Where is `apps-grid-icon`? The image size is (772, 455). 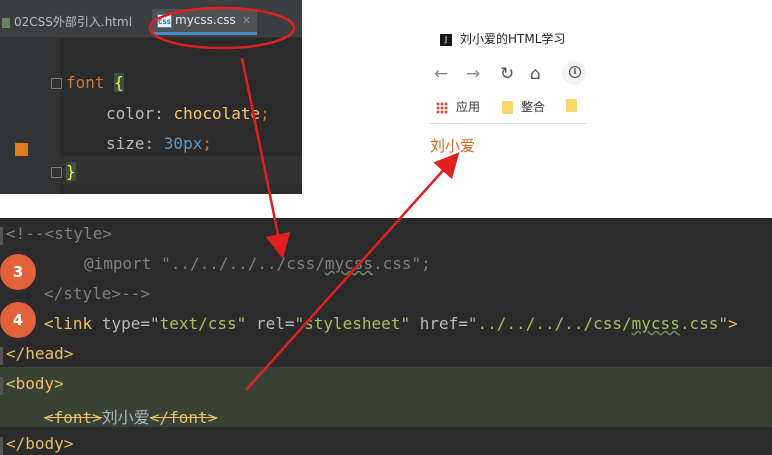
apps-grid-icon is located at coordinates (442, 107).